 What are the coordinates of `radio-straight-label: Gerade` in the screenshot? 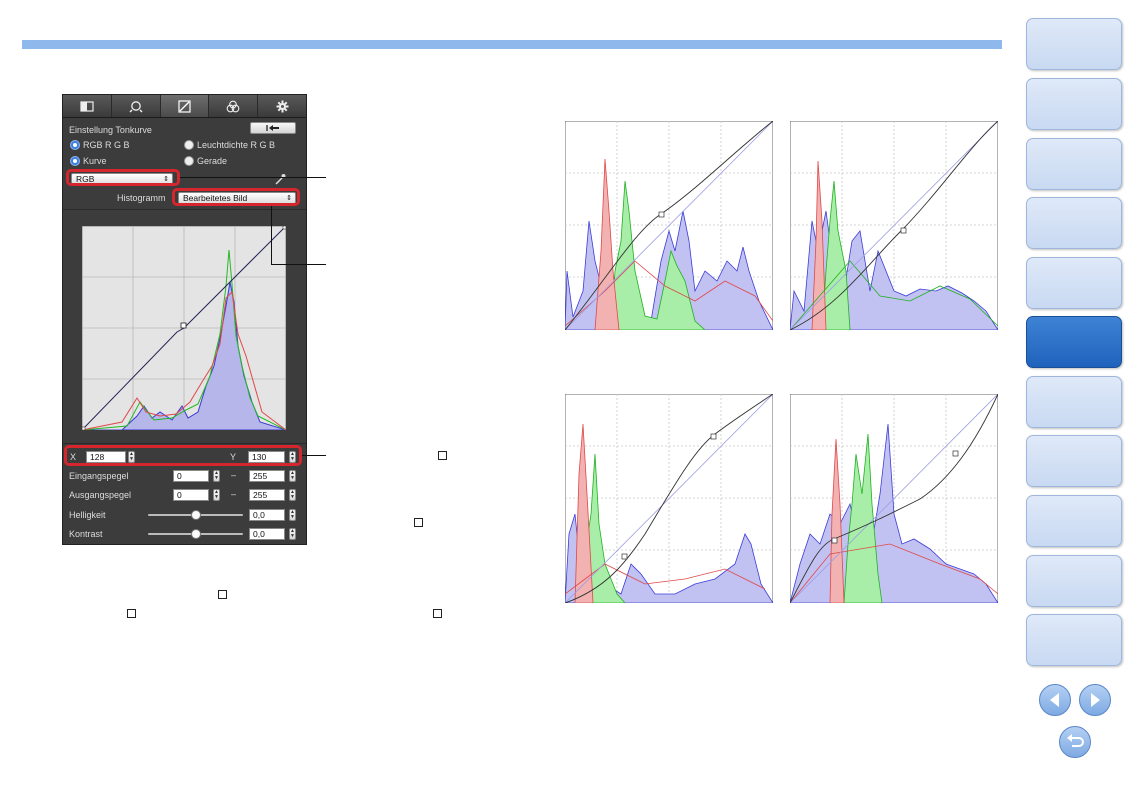 It's located at (212, 161).